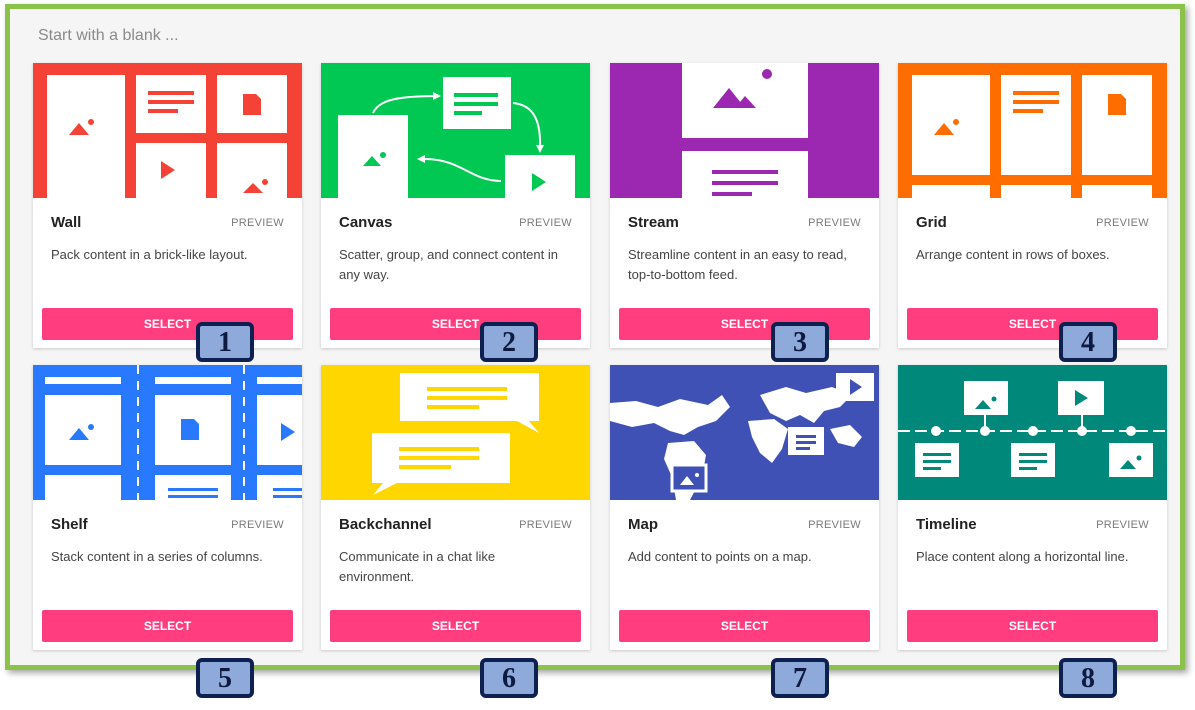 This screenshot has height=710, width=1195. I want to click on number-badge-6: 6, so click(509, 678).